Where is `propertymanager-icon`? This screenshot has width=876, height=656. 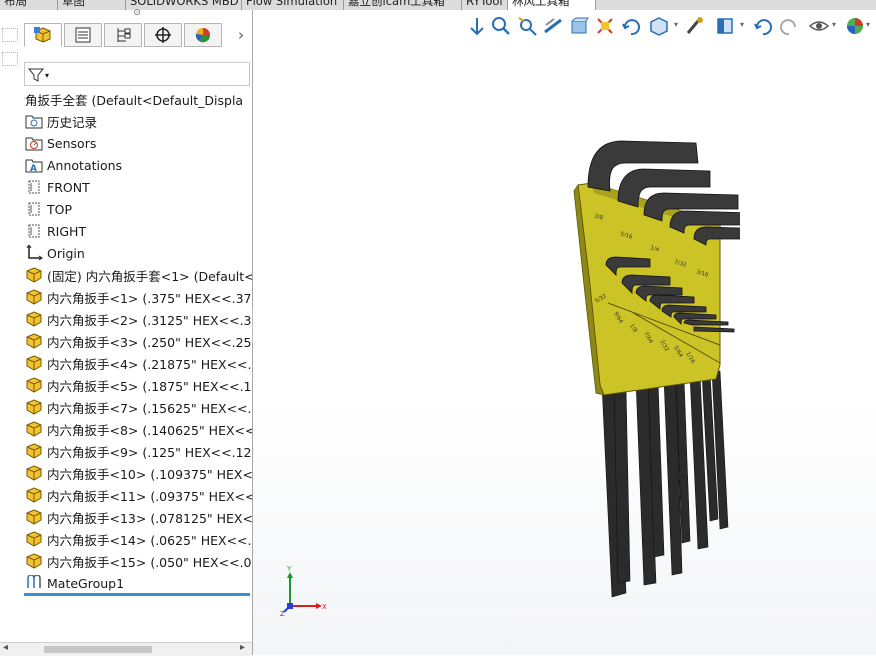 propertymanager-icon is located at coordinates (83, 35).